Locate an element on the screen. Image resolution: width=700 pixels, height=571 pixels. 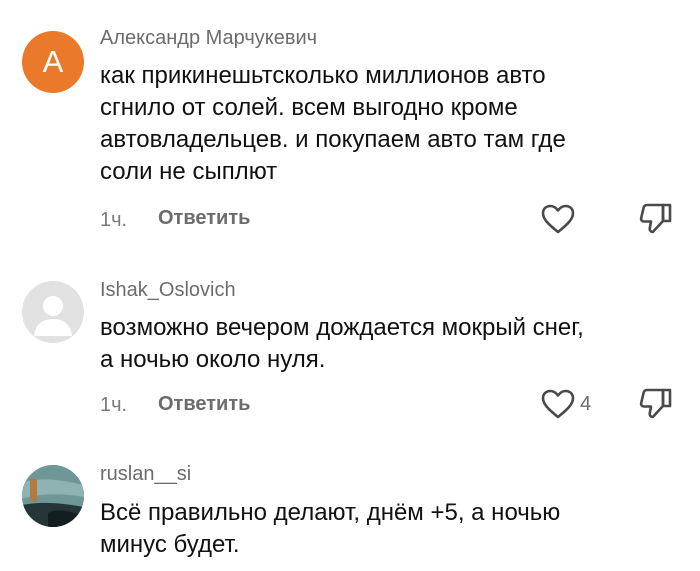
comment-author: Ishak_Oslovich is located at coordinates (168, 290).